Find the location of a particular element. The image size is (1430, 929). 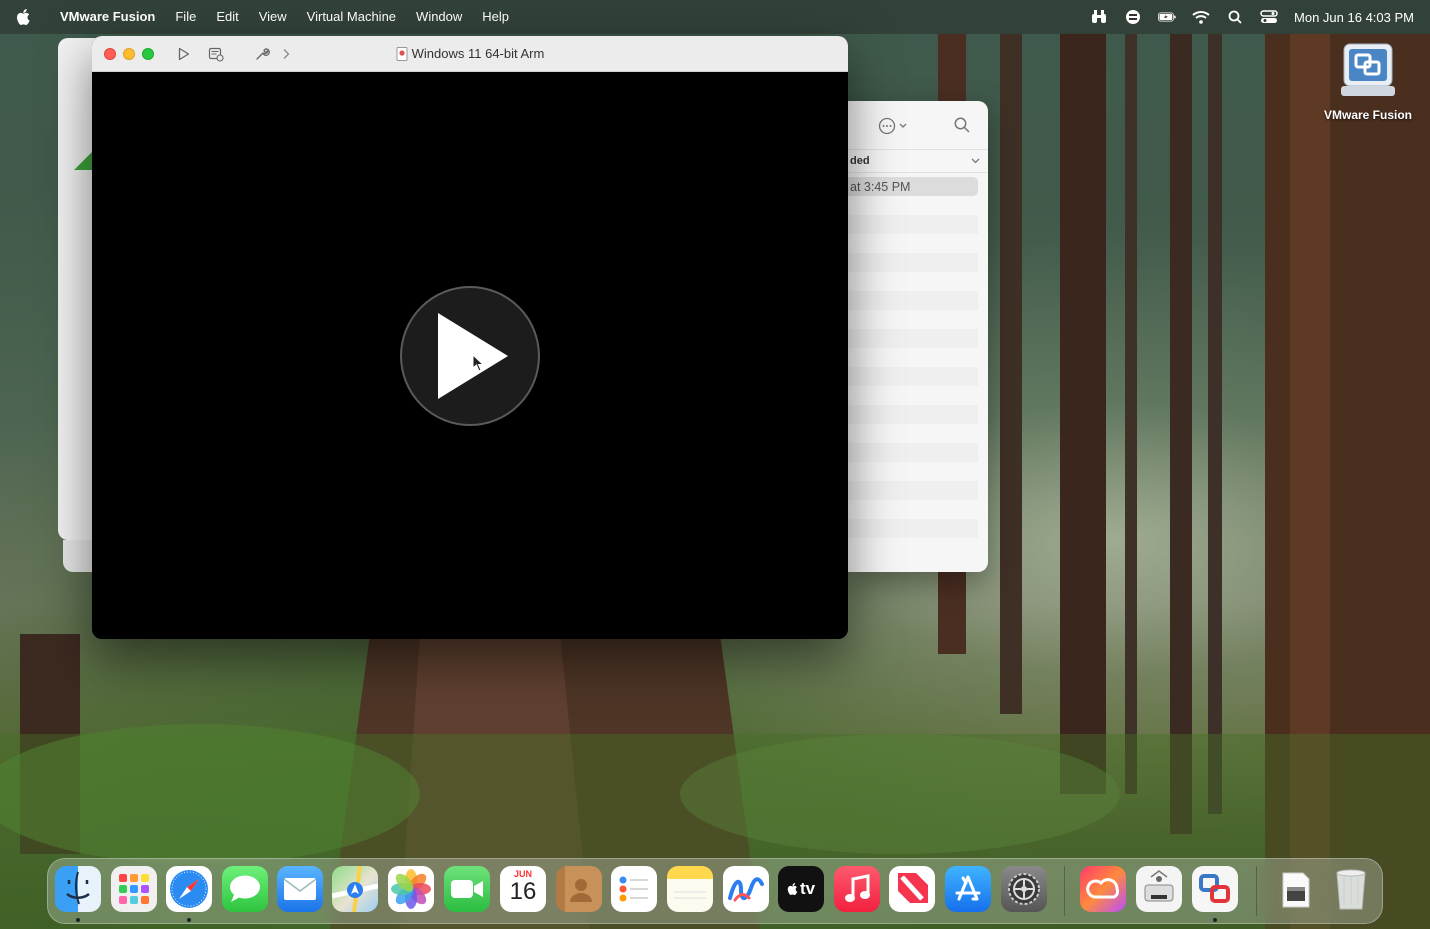

dock-messages-icon is located at coordinates (245, 889).